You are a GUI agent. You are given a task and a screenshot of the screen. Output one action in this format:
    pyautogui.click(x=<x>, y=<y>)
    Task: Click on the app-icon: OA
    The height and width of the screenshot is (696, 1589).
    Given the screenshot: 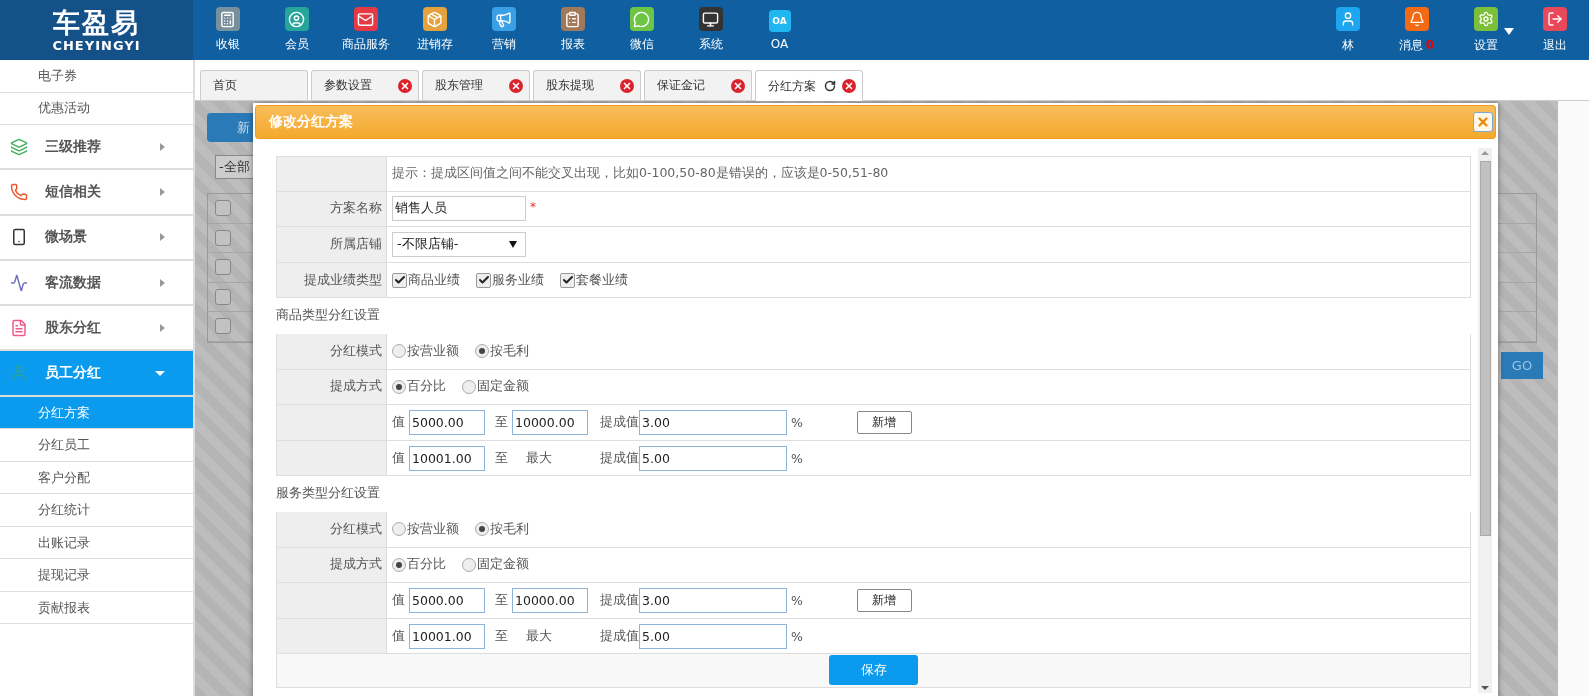 What is the action you would take?
    pyautogui.click(x=779, y=20)
    